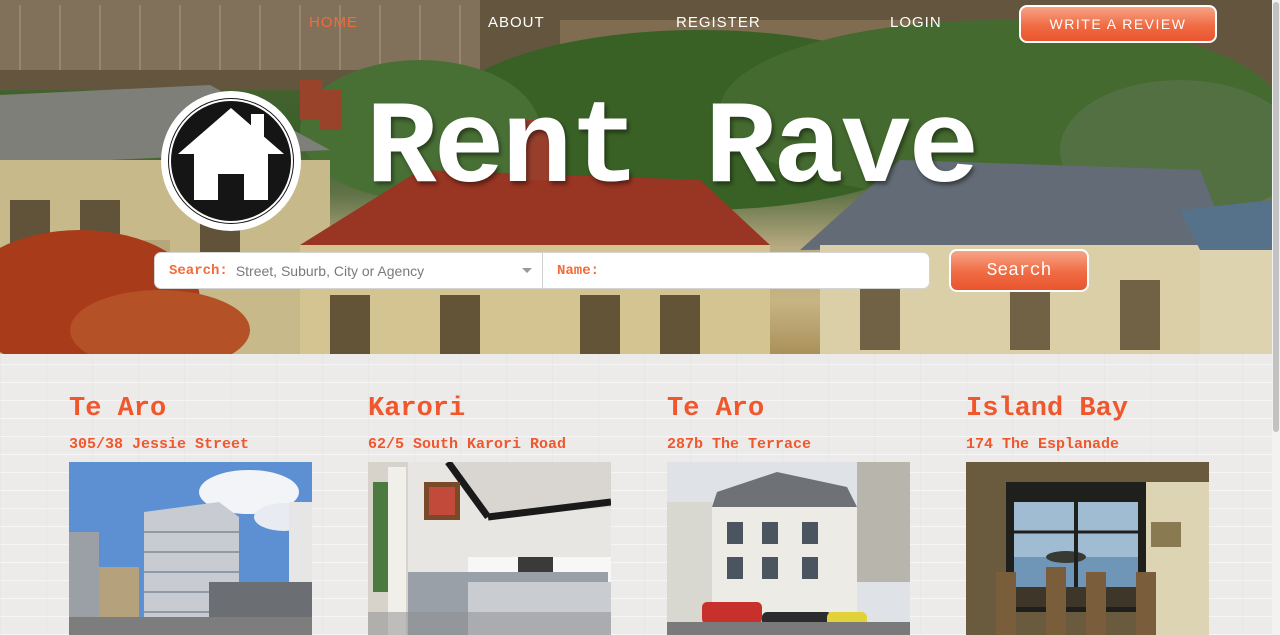 The image size is (1280, 635). What do you see at coordinates (467, 444) in the screenshot?
I see `listing-address: 62/5 South Karori Road` at bounding box center [467, 444].